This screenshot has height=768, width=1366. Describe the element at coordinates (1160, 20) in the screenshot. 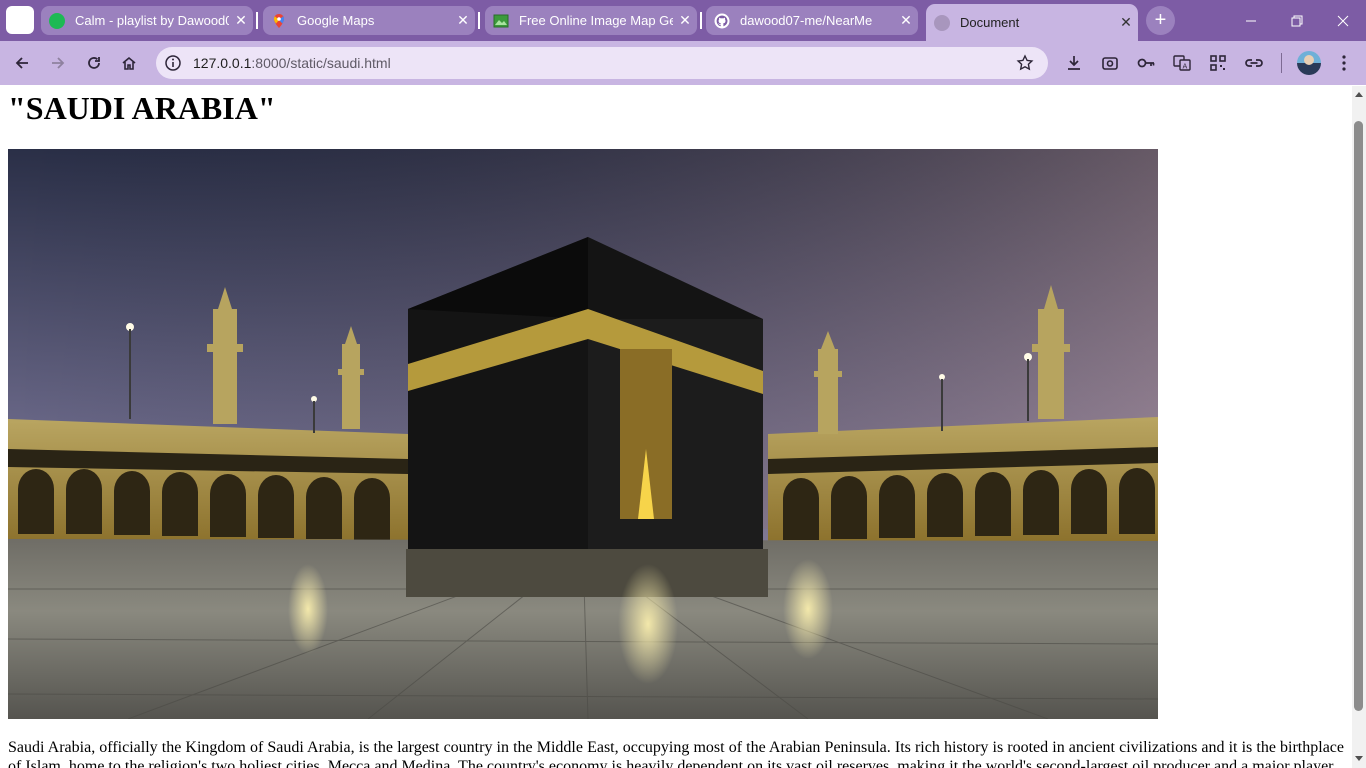

I see `new-tab-button: +` at that location.